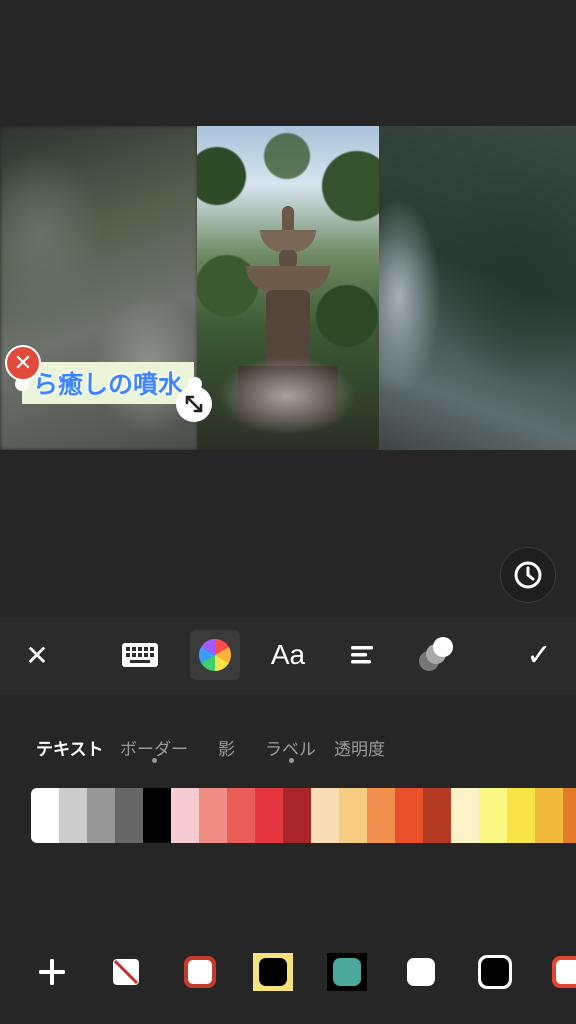 Image resolution: width=576 pixels, height=1024 pixels. I want to click on color-palette, so click(303, 815).